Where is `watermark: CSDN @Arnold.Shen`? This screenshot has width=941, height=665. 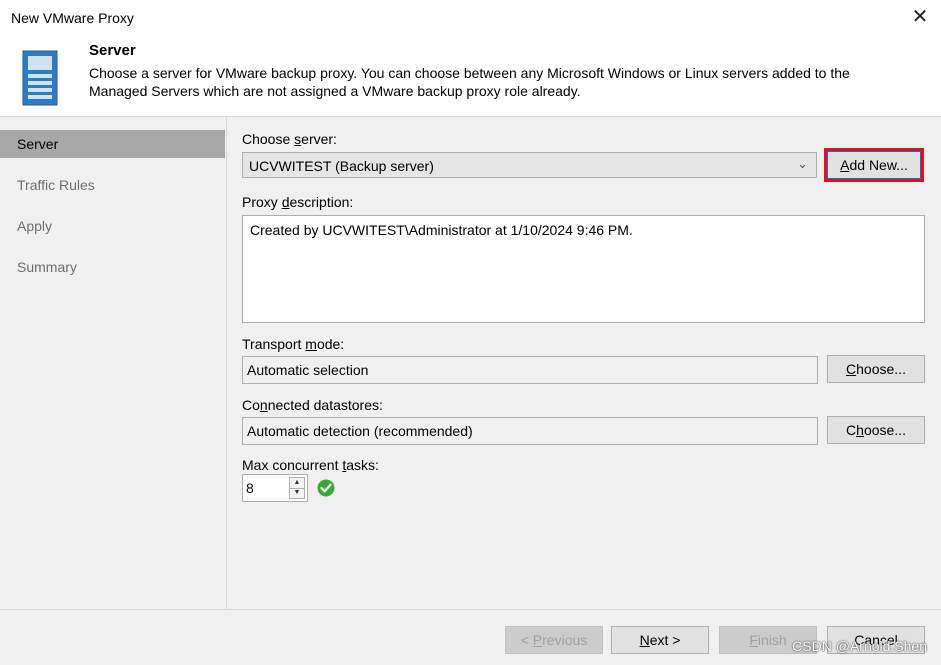
watermark: CSDN @Arnold.Shen is located at coordinates (859, 646).